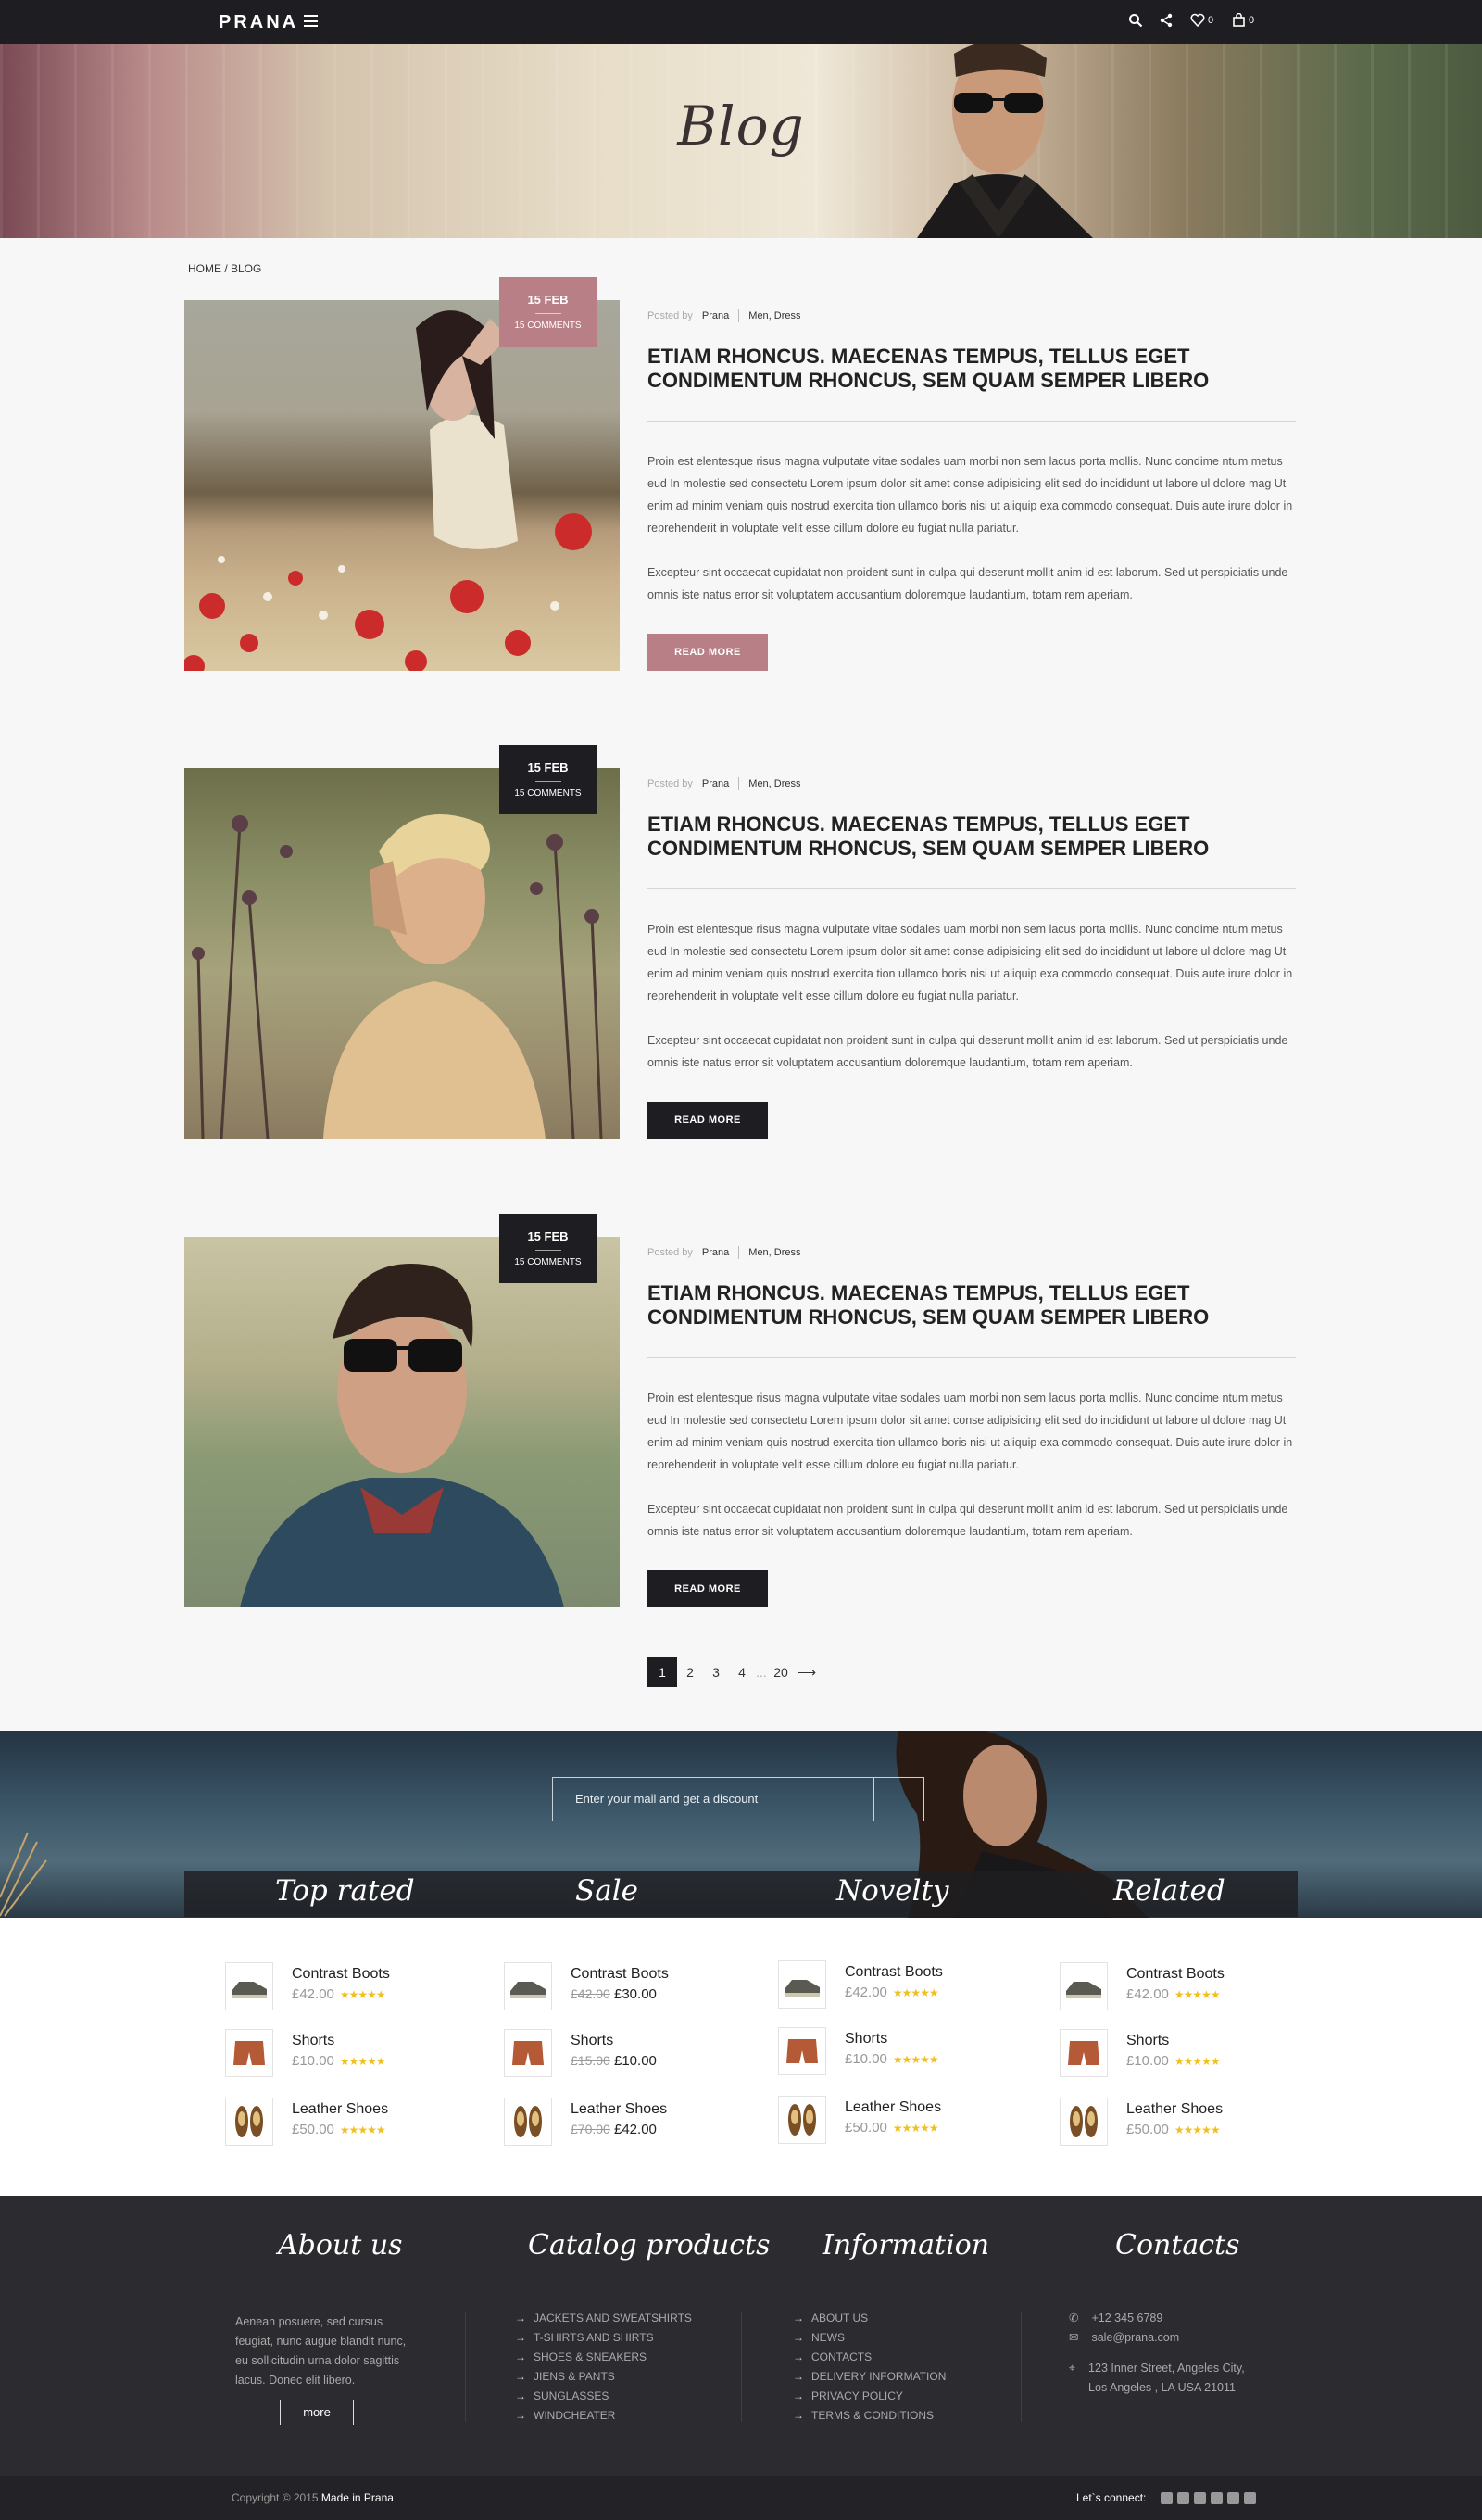 The width and height of the screenshot is (1482, 2520). Describe the element at coordinates (313, 1994) in the screenshot. I see `product-price: £42.00` at that location.